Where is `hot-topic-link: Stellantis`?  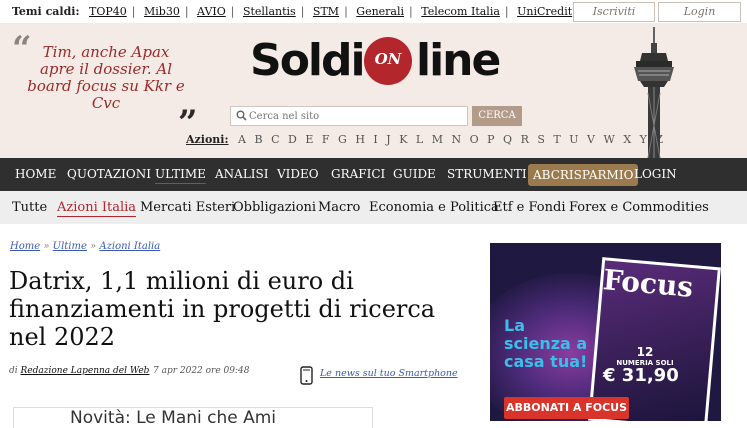
hot-topic-link: Stellantis is located at coordinates (269, 11).